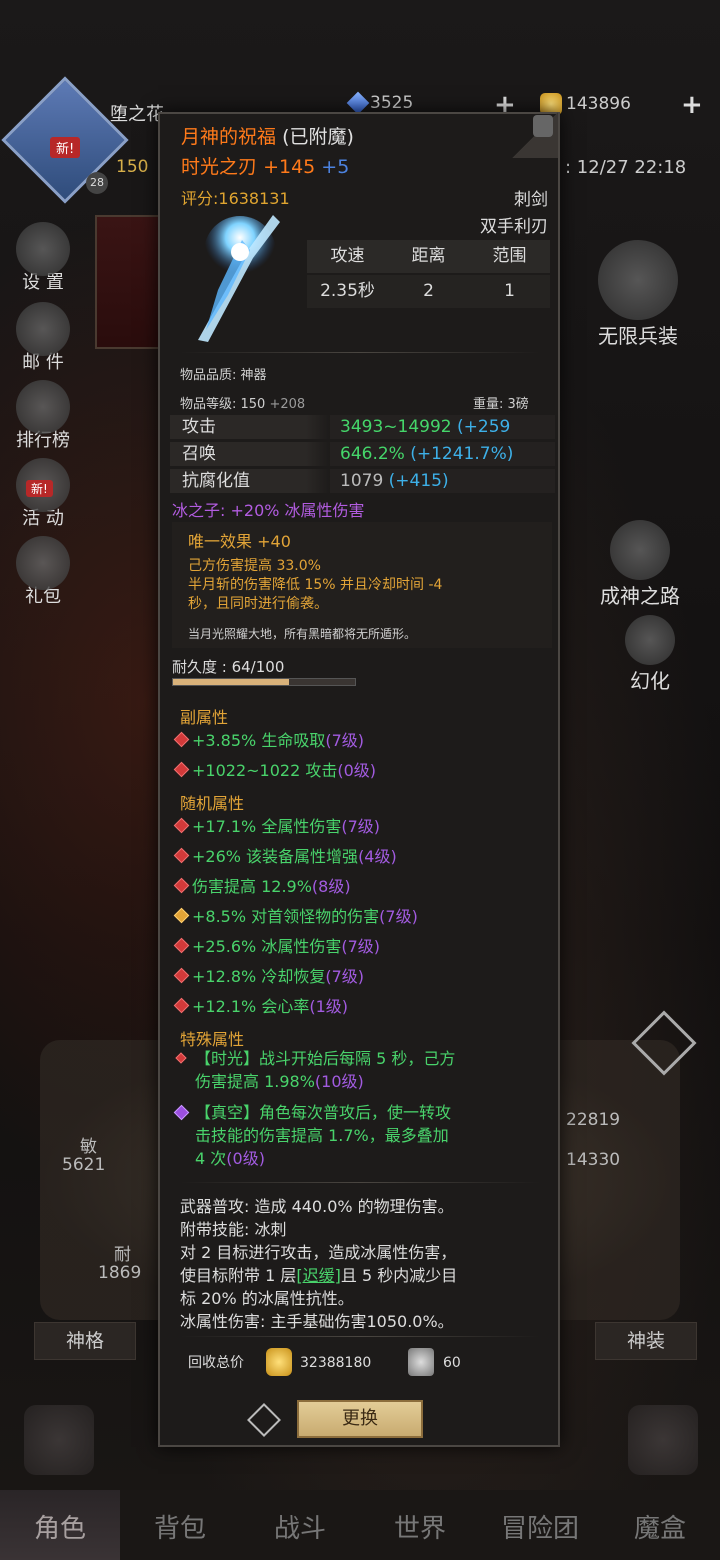 This screenshot has height=1560, width=720. What do you see at coordinates (60, 1526) in the screenshot?
I see `nav-character: 角色` at bounding box center [60, 1526].